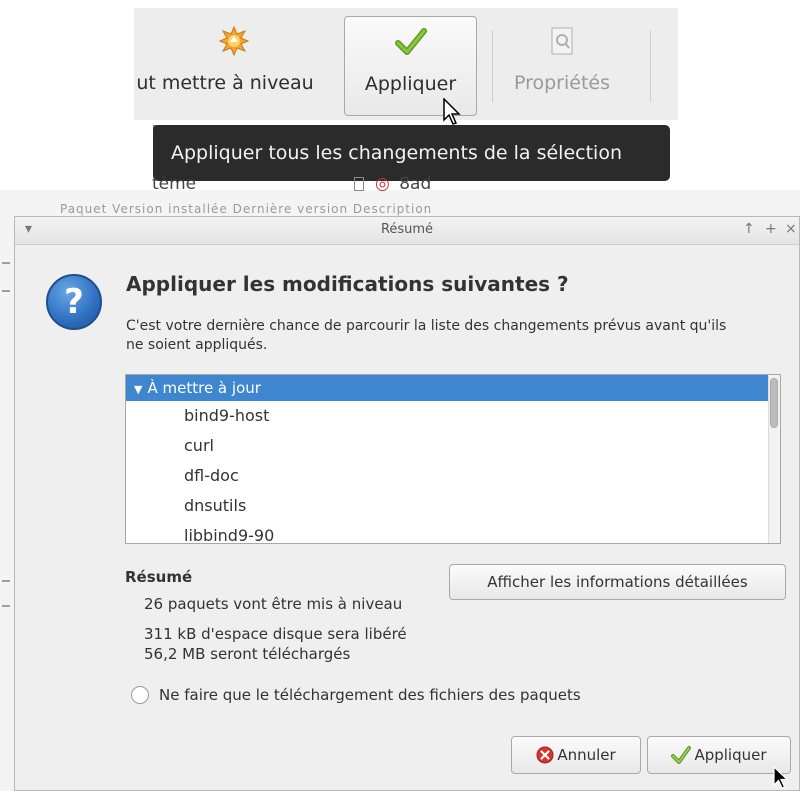 This screenshot has height=794, width=800. What do you see at coordinates (225, 83) in the screenshot?
I see `upgrade-all-label: ut mettre à niveau` at bounding box center [225, 83].